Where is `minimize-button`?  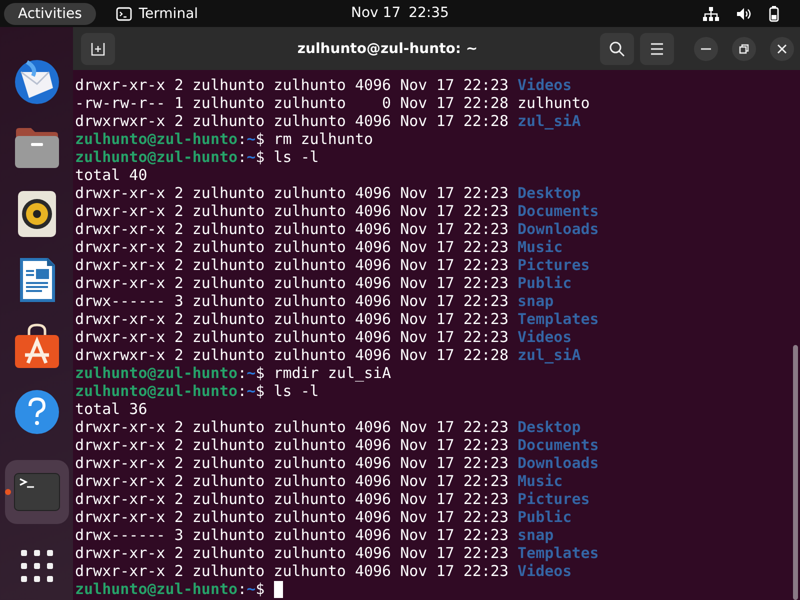
minimize-button is located at coordinates (706, 48).